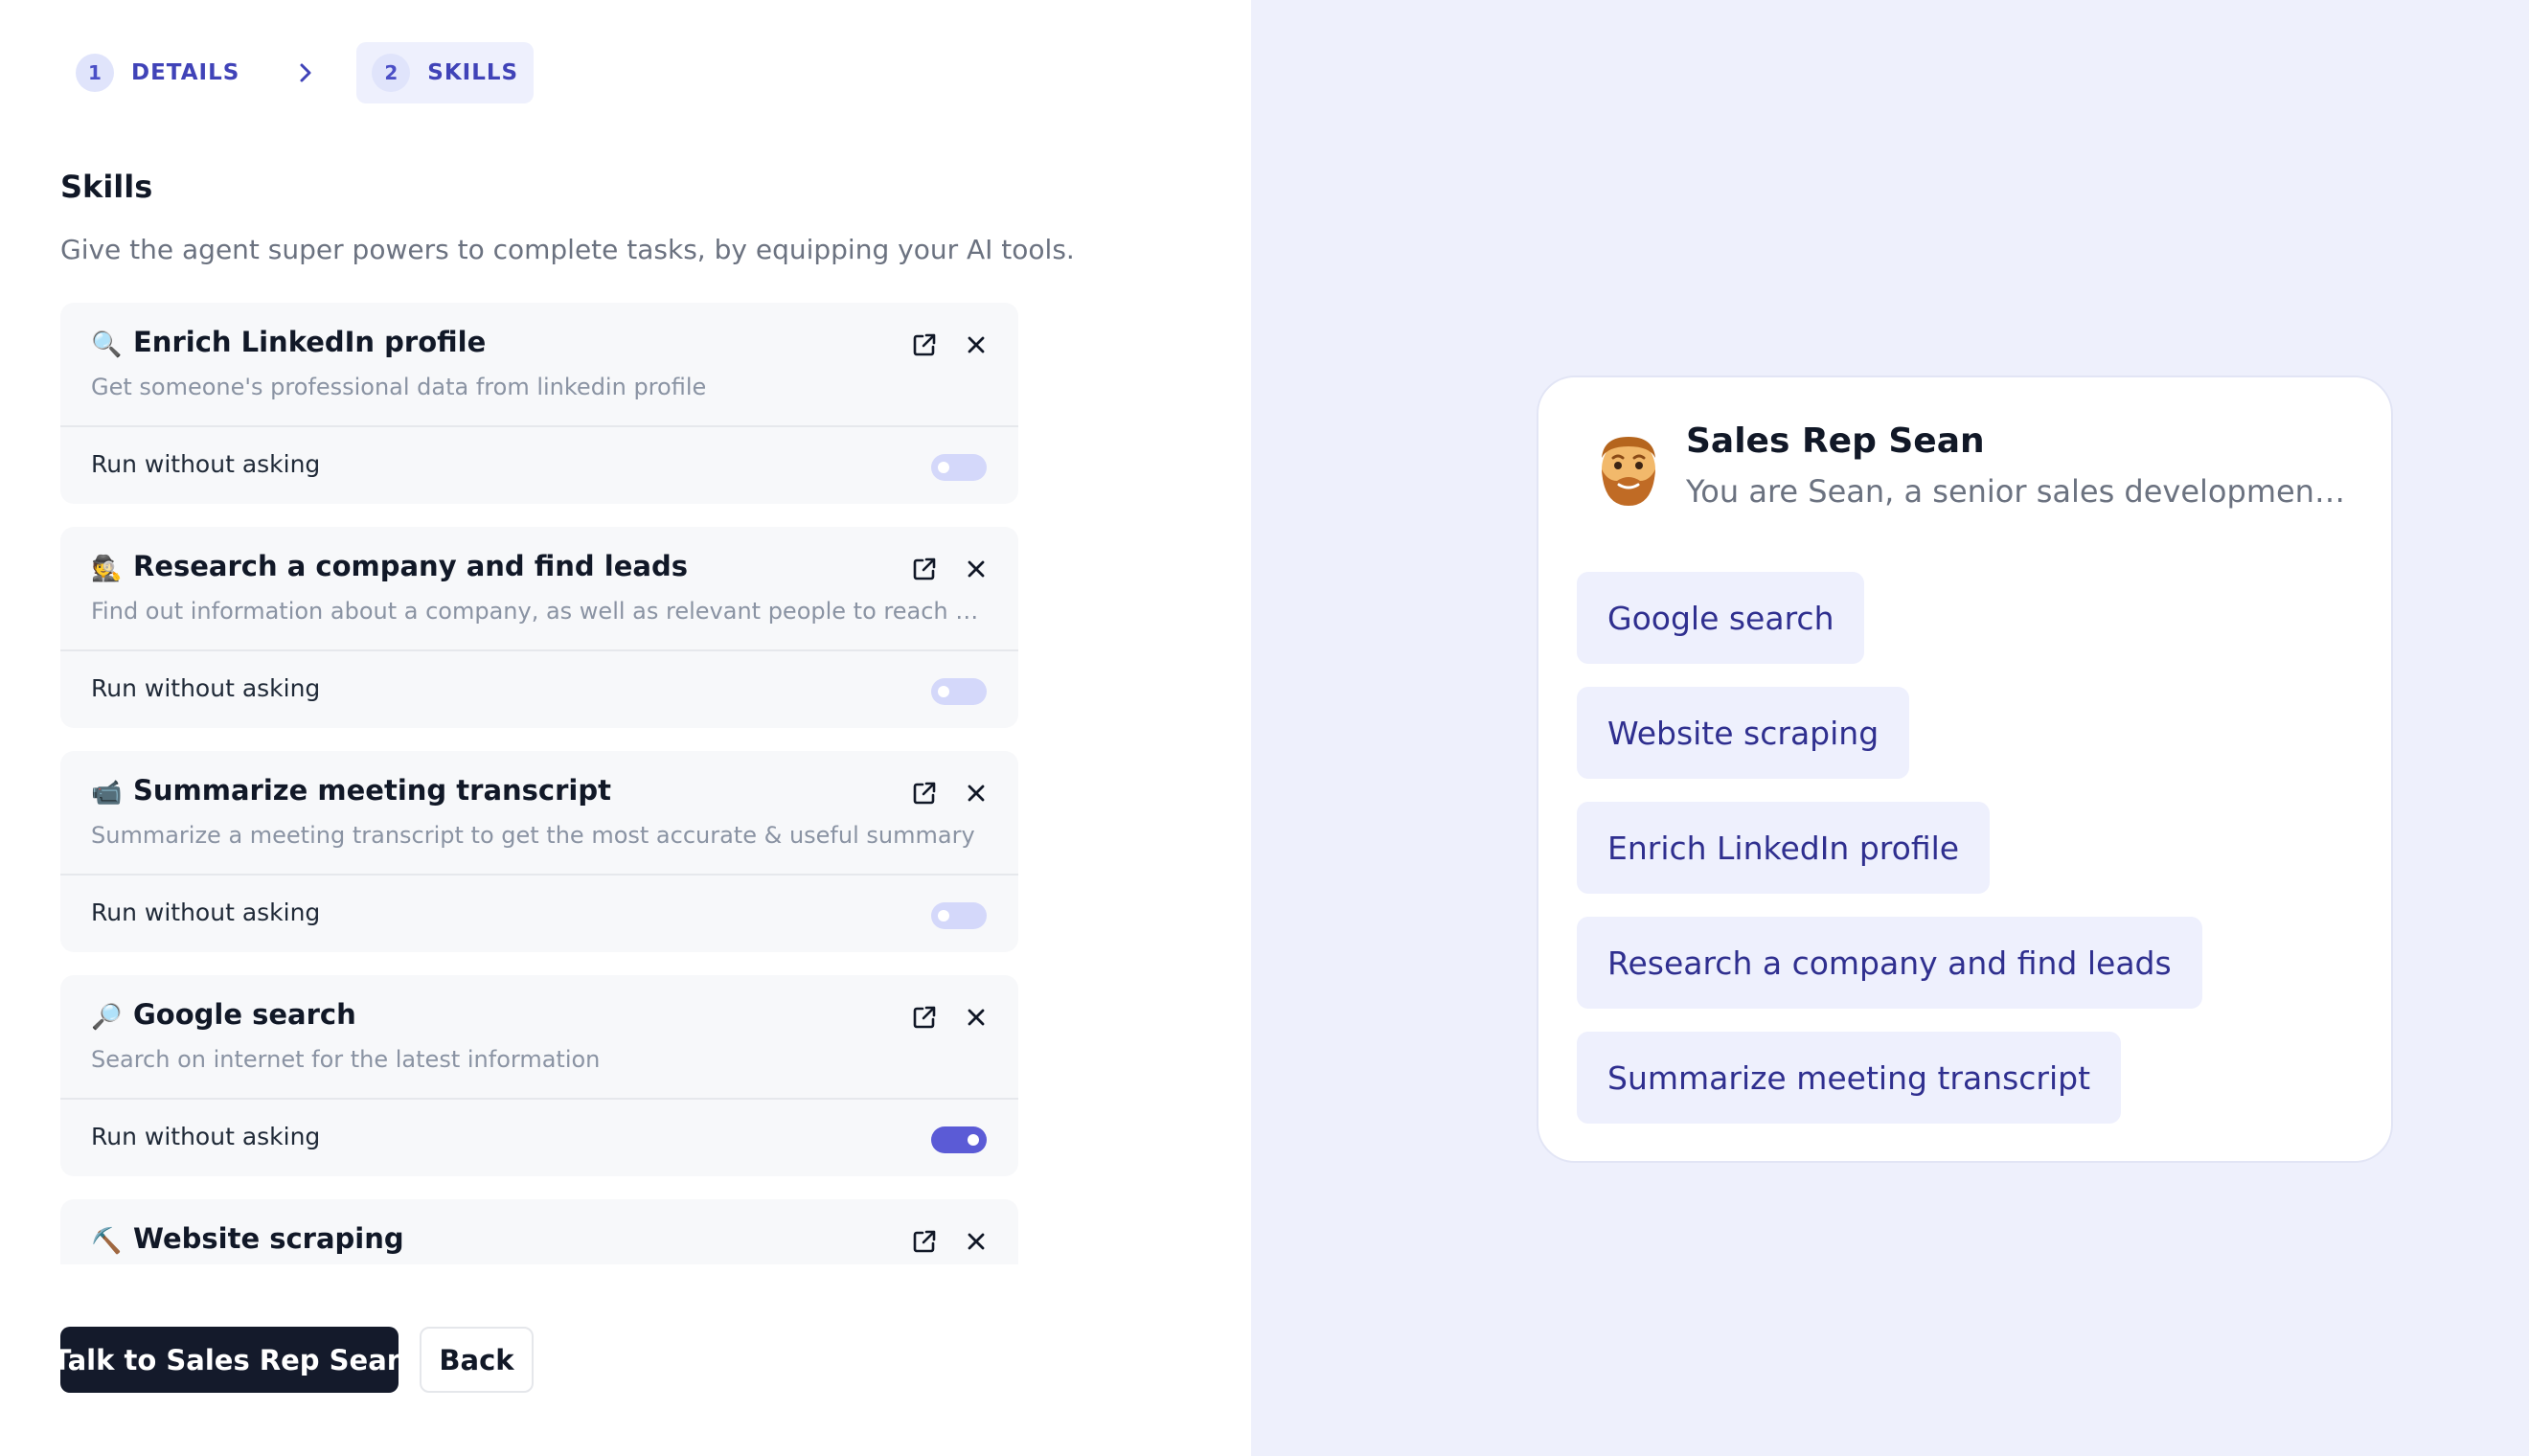 This screenshot has height=1456, width=2529. Describe the element at coordinates (107, 1241) in the screenshot. I see `pick-icon: ⛏️` at that location.